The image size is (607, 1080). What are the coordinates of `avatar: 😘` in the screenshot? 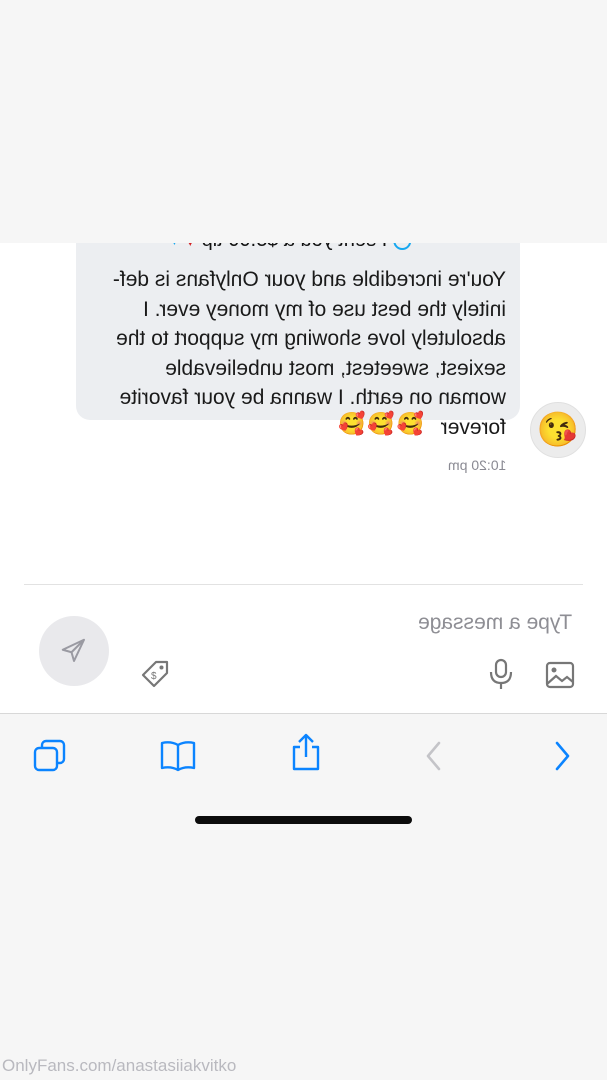 It's located at (558, 430).